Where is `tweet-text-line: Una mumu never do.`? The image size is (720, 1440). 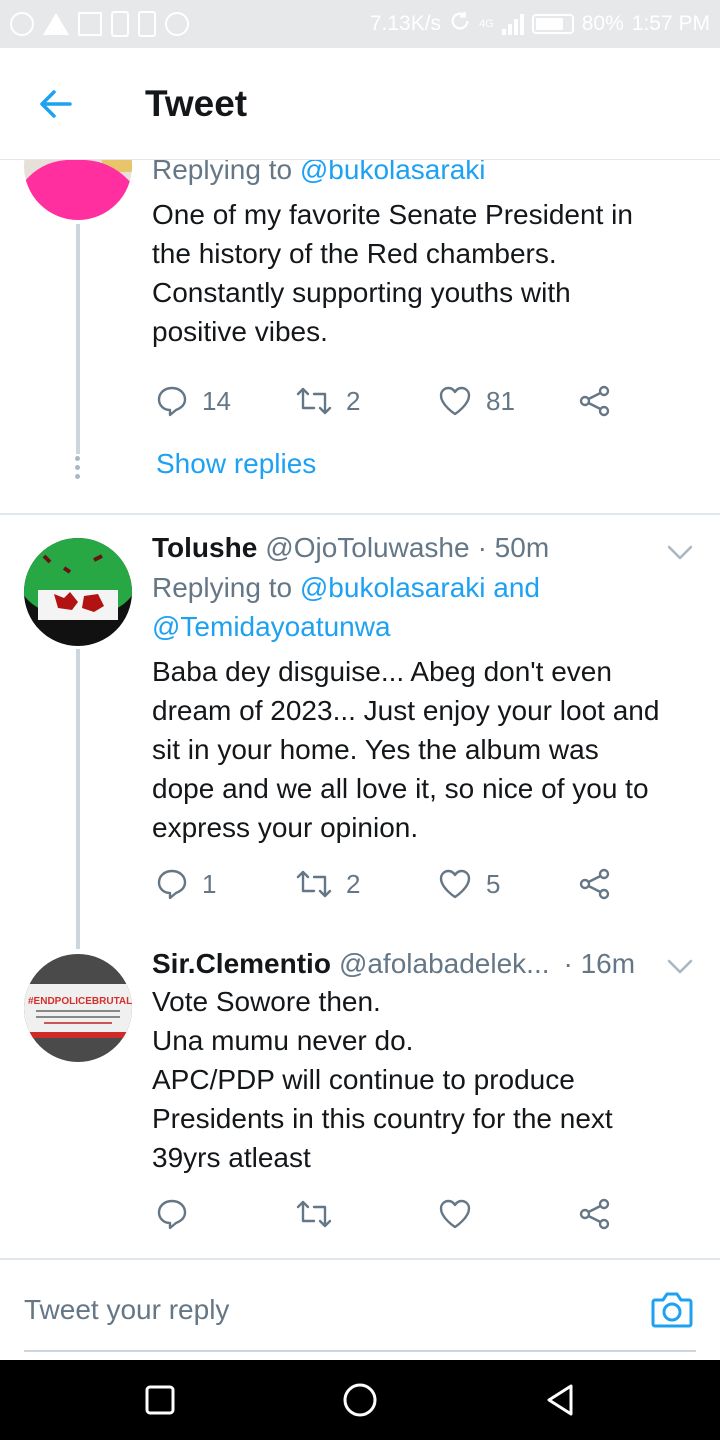
tweet-text-line: Una mumu never do. is located at coordinates (283, 1040).